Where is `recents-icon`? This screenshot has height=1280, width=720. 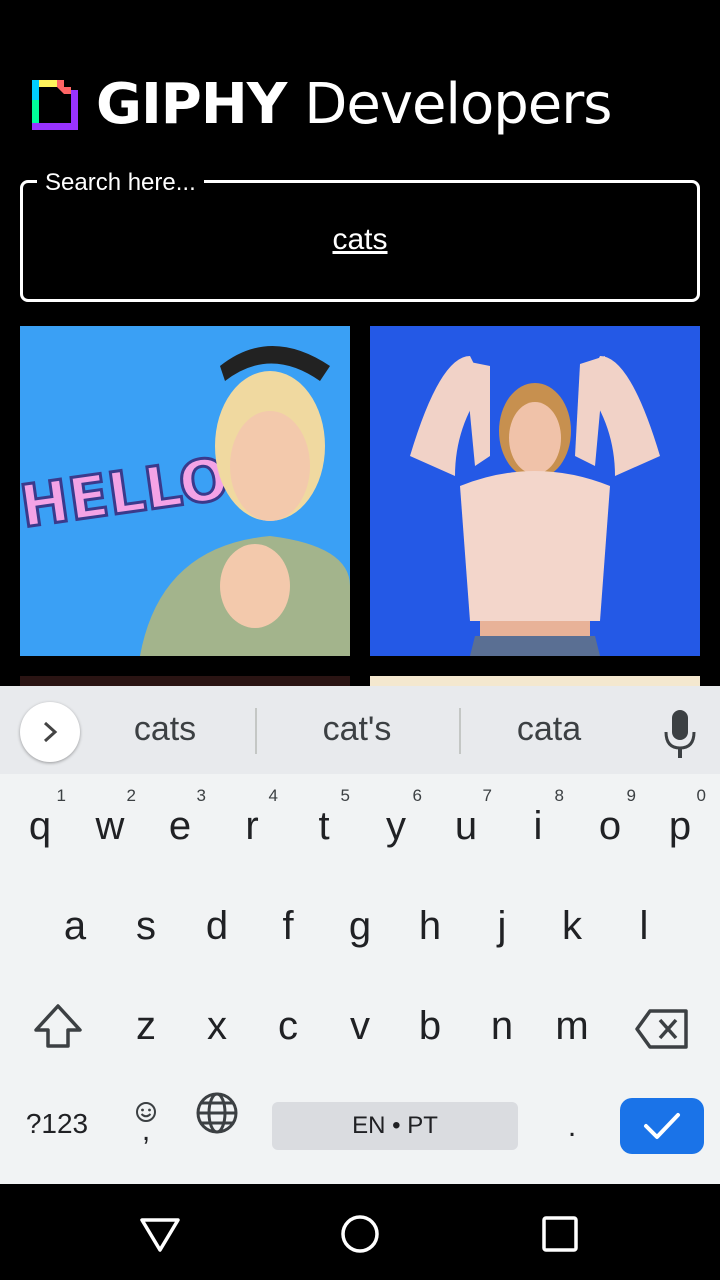
recents-icon is located at coordinates (560, 1234).